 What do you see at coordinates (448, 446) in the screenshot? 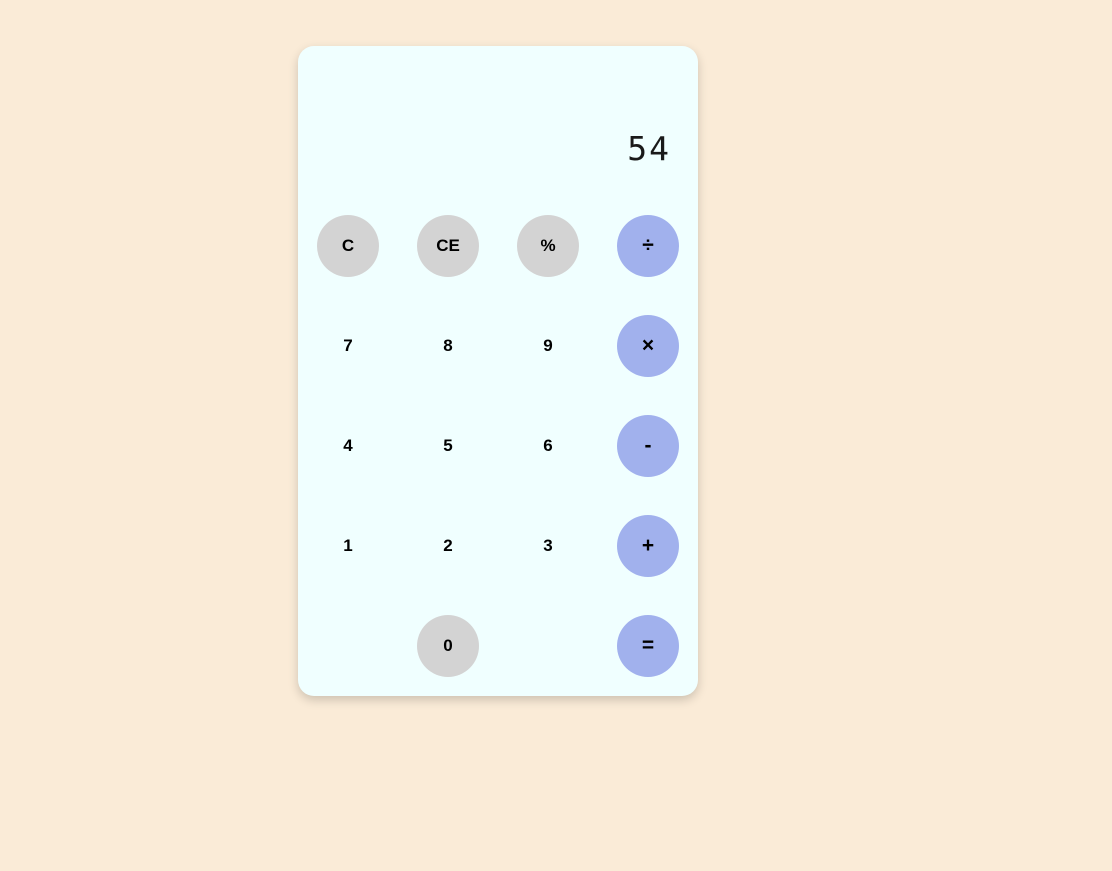
I see `digit-5-button: 5` at bounding box center [448, 446].